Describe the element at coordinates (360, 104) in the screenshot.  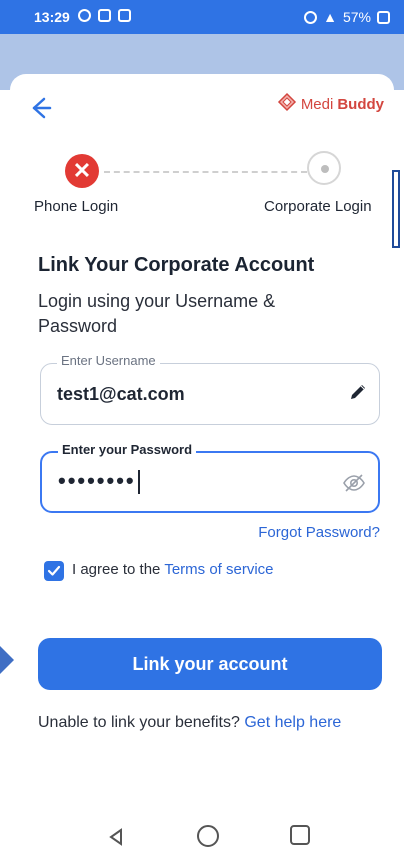
I see `logo-text-suffix: Buddy` at that location.